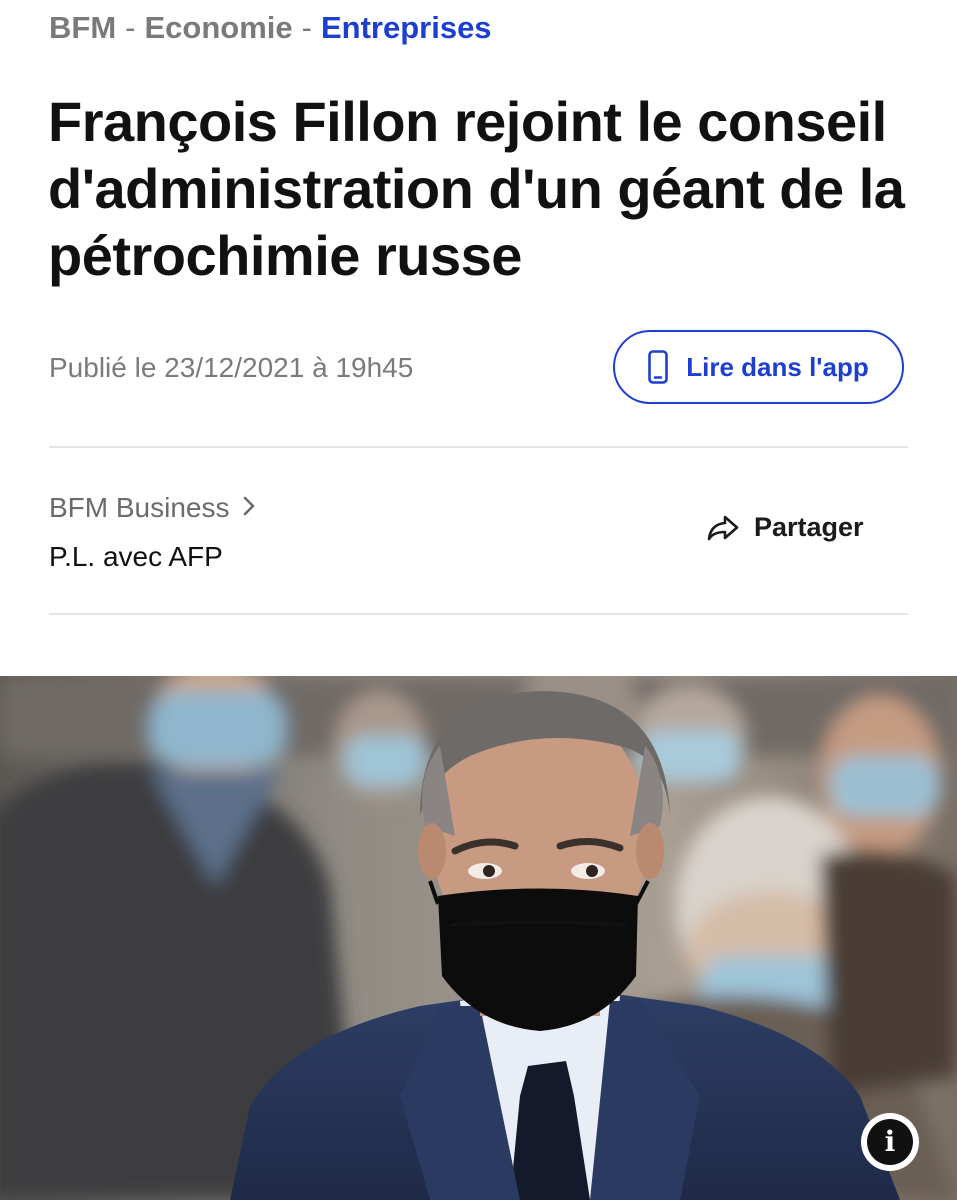 The image size is (957, 1200). Describe the element at coordinates (139, 507) in the screenshot. I see `source-label: BFM Business` at that location.